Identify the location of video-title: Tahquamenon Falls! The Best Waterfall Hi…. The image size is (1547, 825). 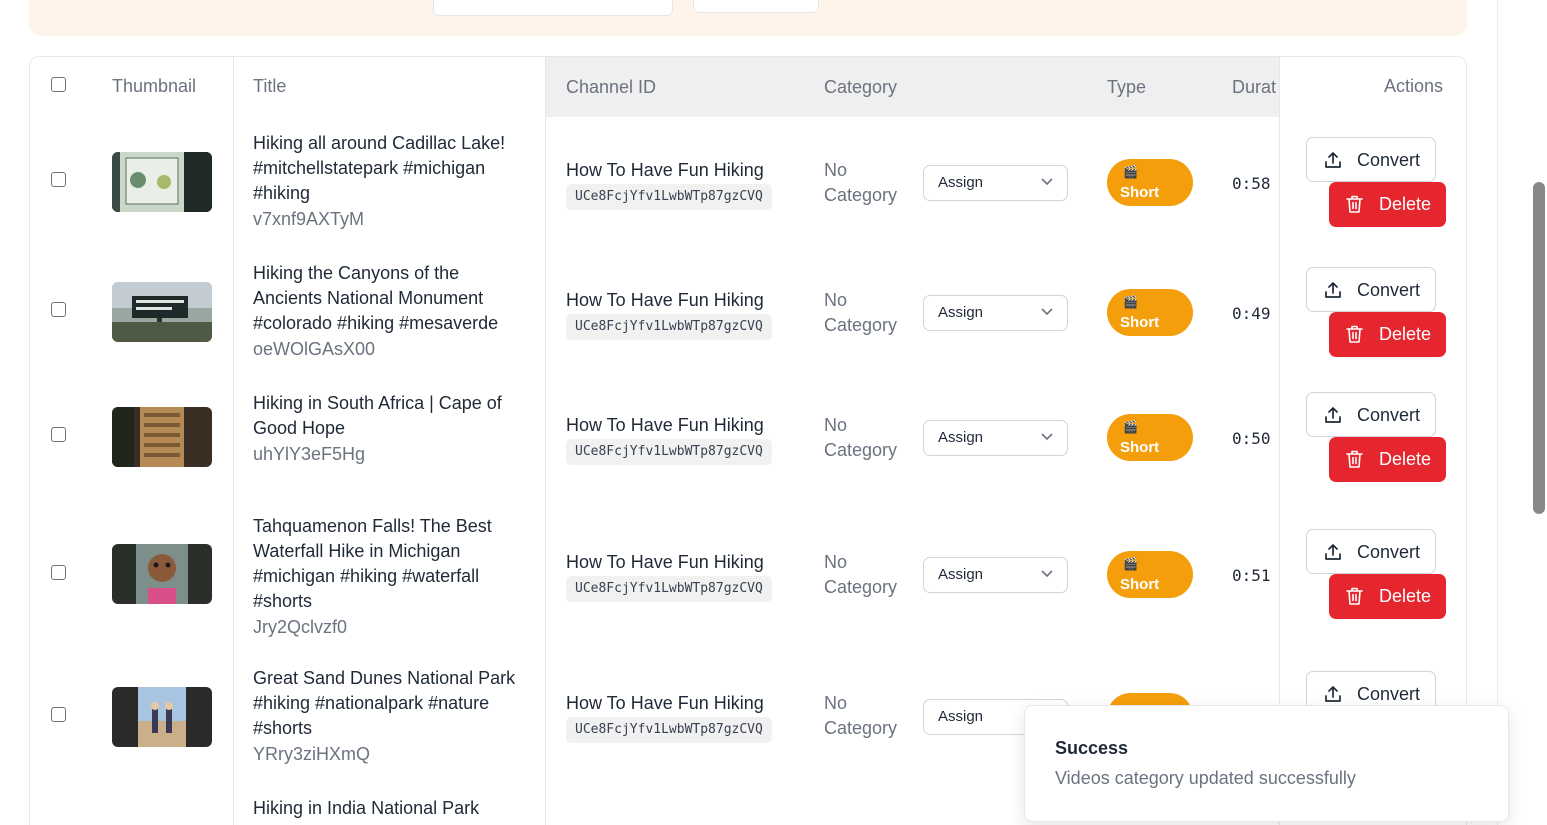
(372, 563).